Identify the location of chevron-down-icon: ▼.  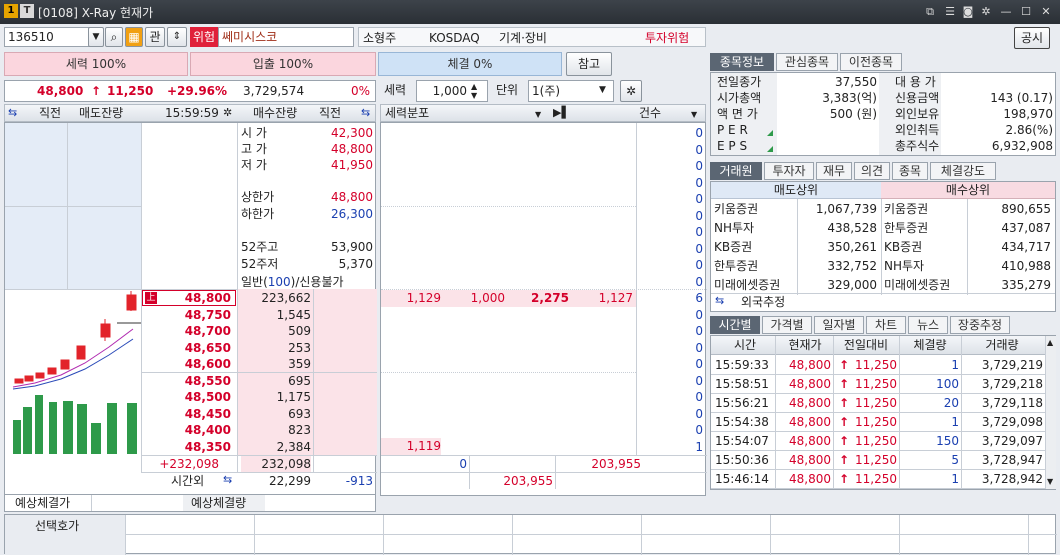
(602, 90).